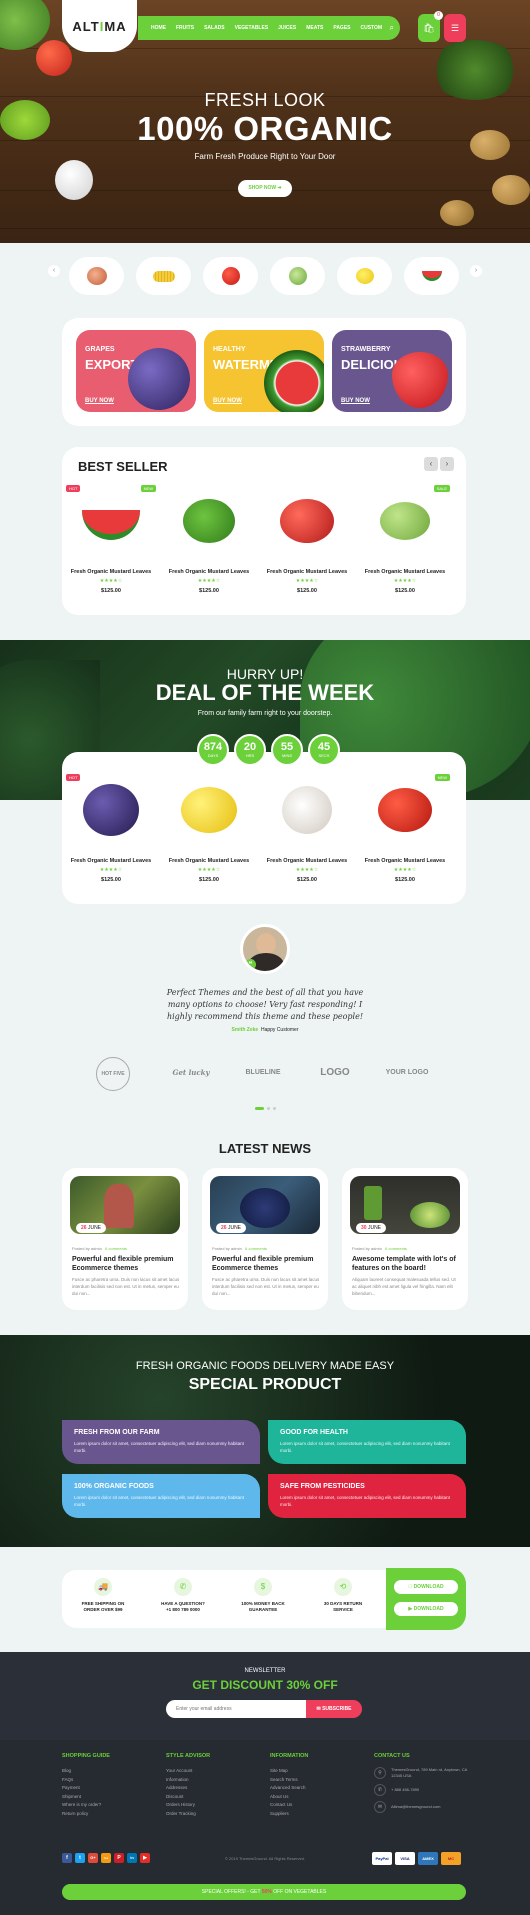 This screenshot has height=1915, width=530. I want to click on product-rating: ★★★★☆, so click(307, 581).